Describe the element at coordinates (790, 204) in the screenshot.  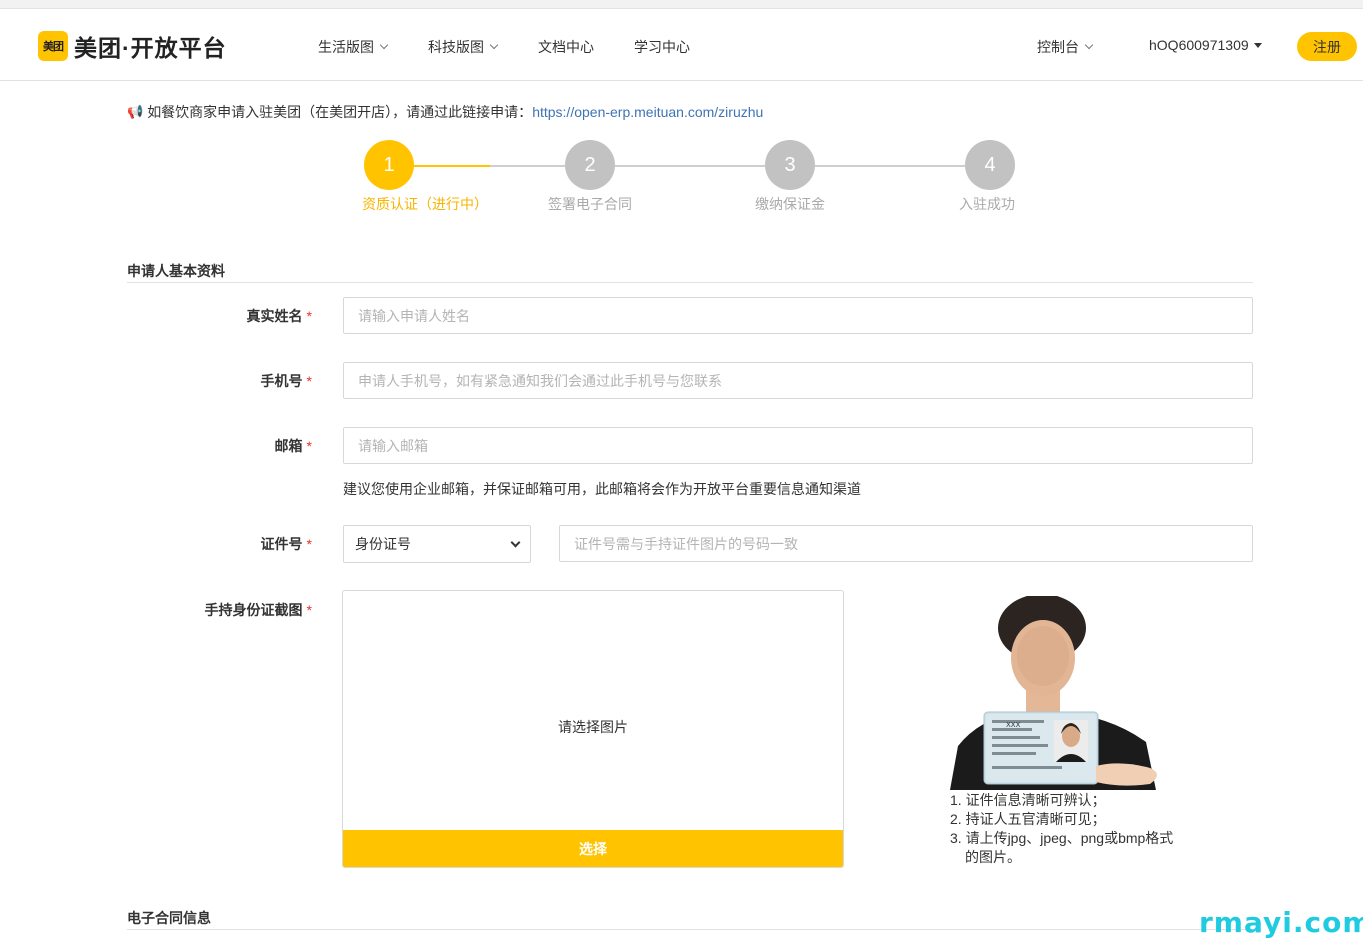
I see `step-3-label: 缴纳保证金` at that location.